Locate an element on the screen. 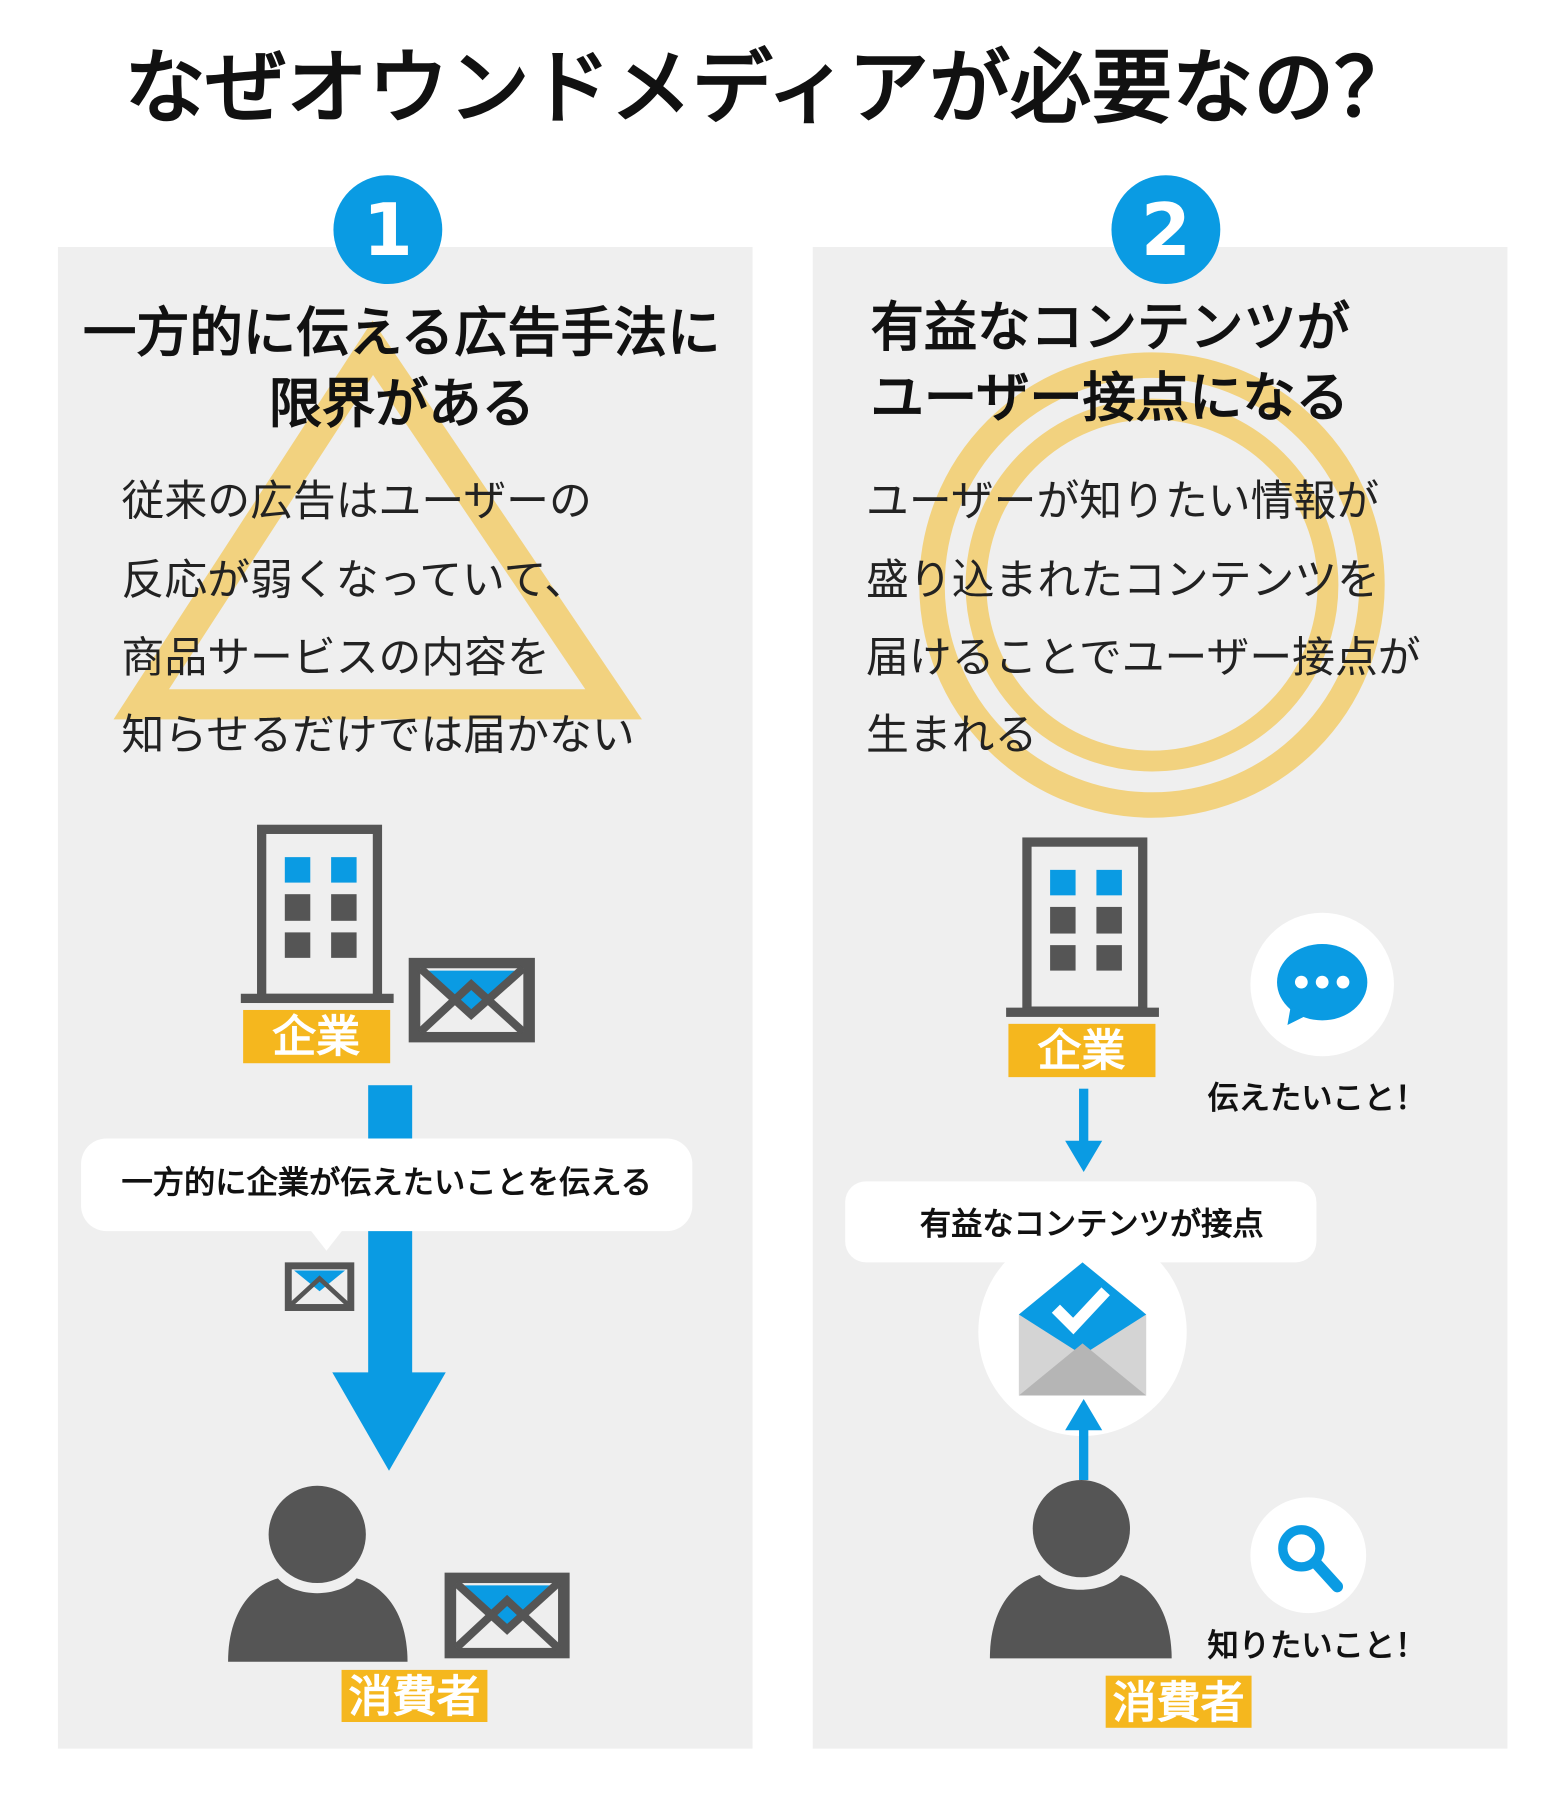  small-envelope-icon is located at coordinates (319, 1286).